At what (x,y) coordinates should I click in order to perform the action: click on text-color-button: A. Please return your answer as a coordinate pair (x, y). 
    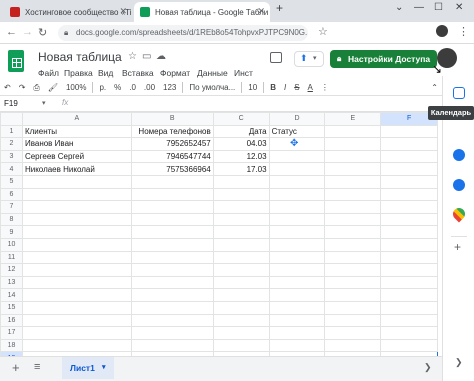
    Looking at the image, I should click on (310, 87).